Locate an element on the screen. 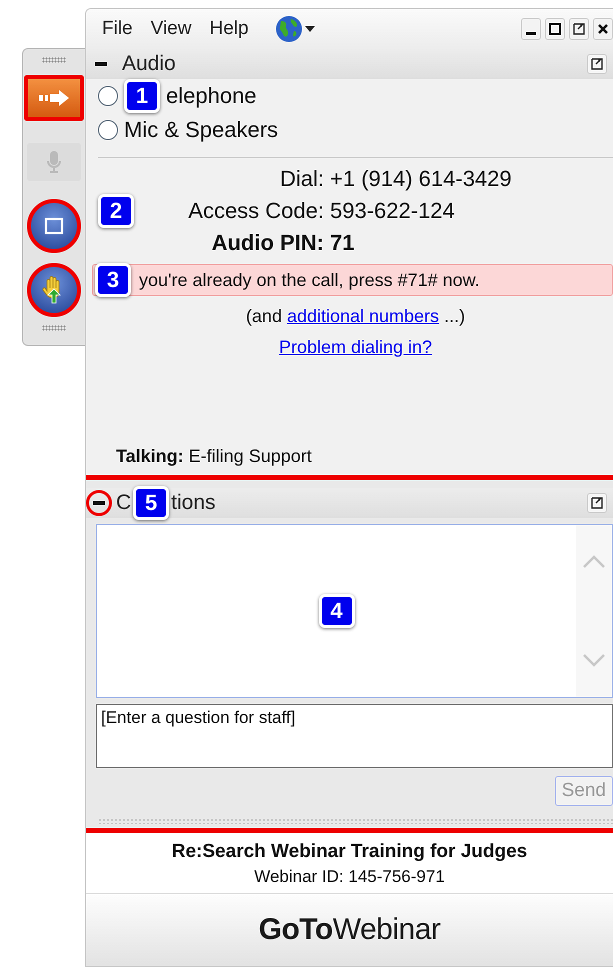 The width and height of the screenshot is (613, 967). detail-label: Audio PIN: is located at coordinates (267, 243).